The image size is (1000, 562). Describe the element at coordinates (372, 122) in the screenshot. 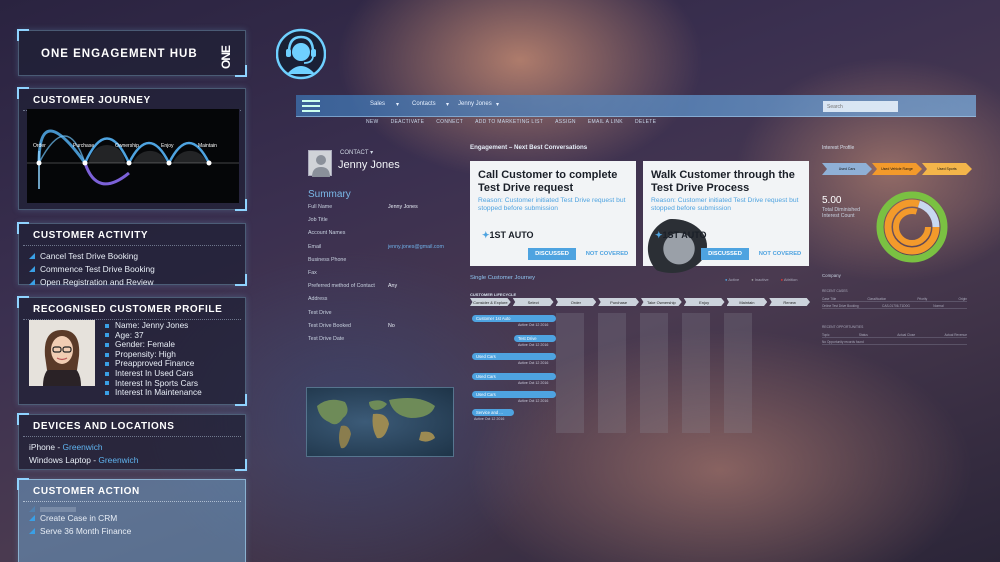

I see `cmd-new-button: NEW` at that location.